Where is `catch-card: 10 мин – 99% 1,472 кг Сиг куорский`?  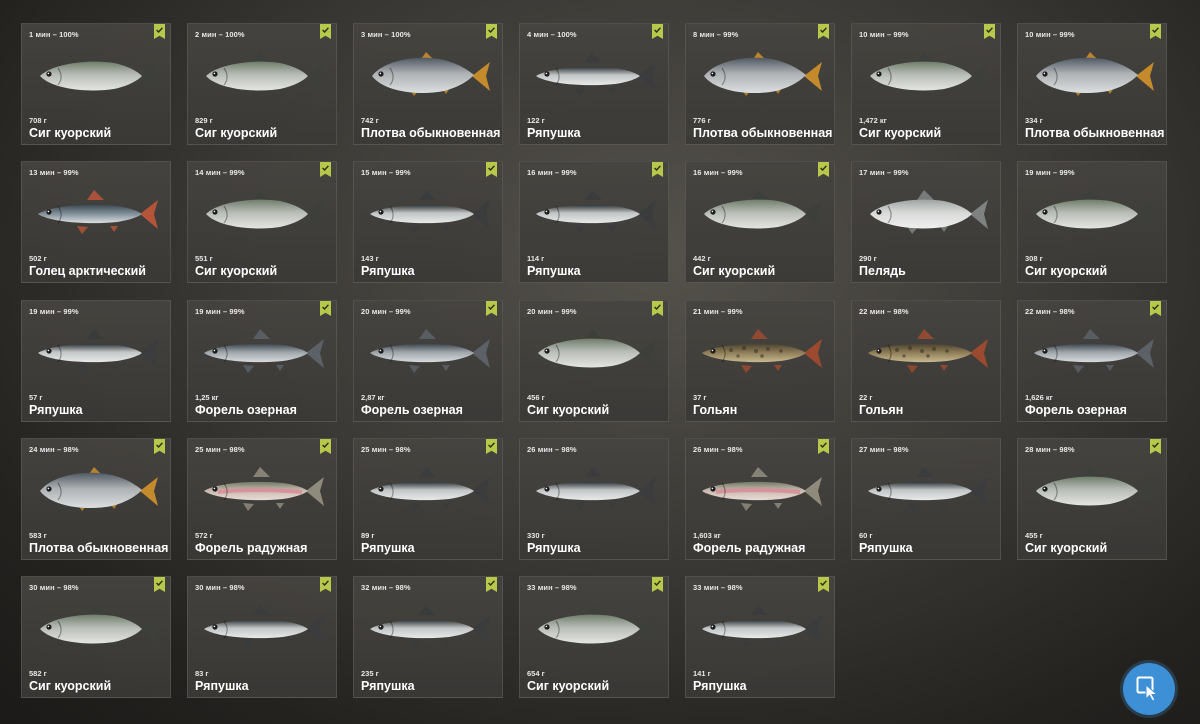 catch-card: 10 мин – 99% 1,472 кг Сиг куорский is located at coordinates (926, 84).